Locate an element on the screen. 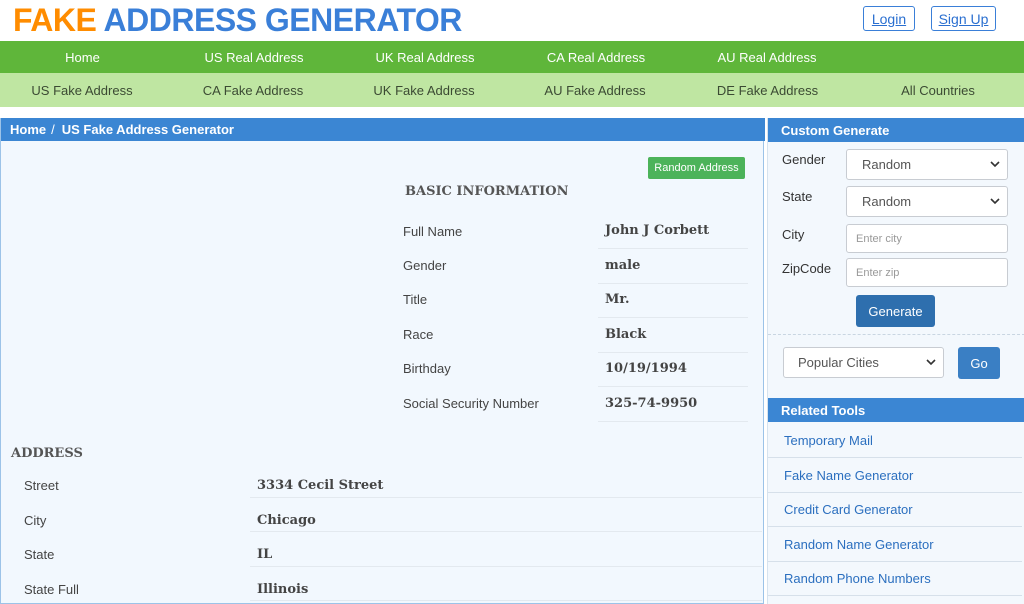 The height and width of the screenshot is (604, 1024). zip-input: Enter zip is located at coordinates (927, 272).